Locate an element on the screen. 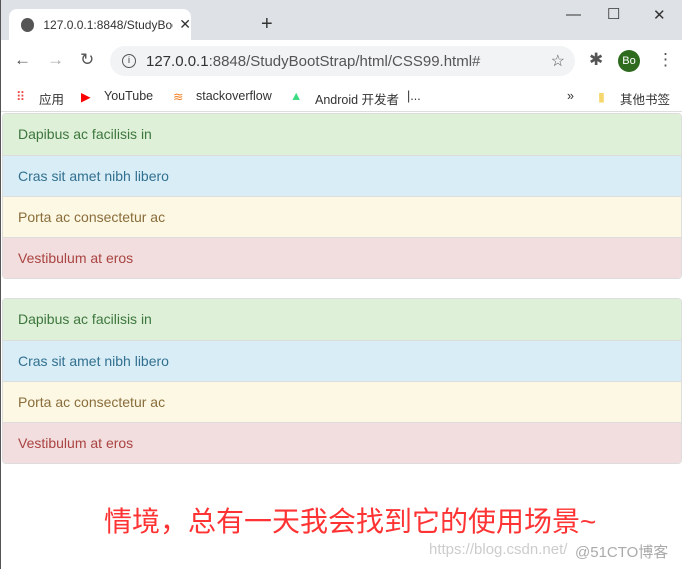 The width and height of the screenshot is (682, 569). youtube-icon: ▶ is located at coordinates (86, 97).